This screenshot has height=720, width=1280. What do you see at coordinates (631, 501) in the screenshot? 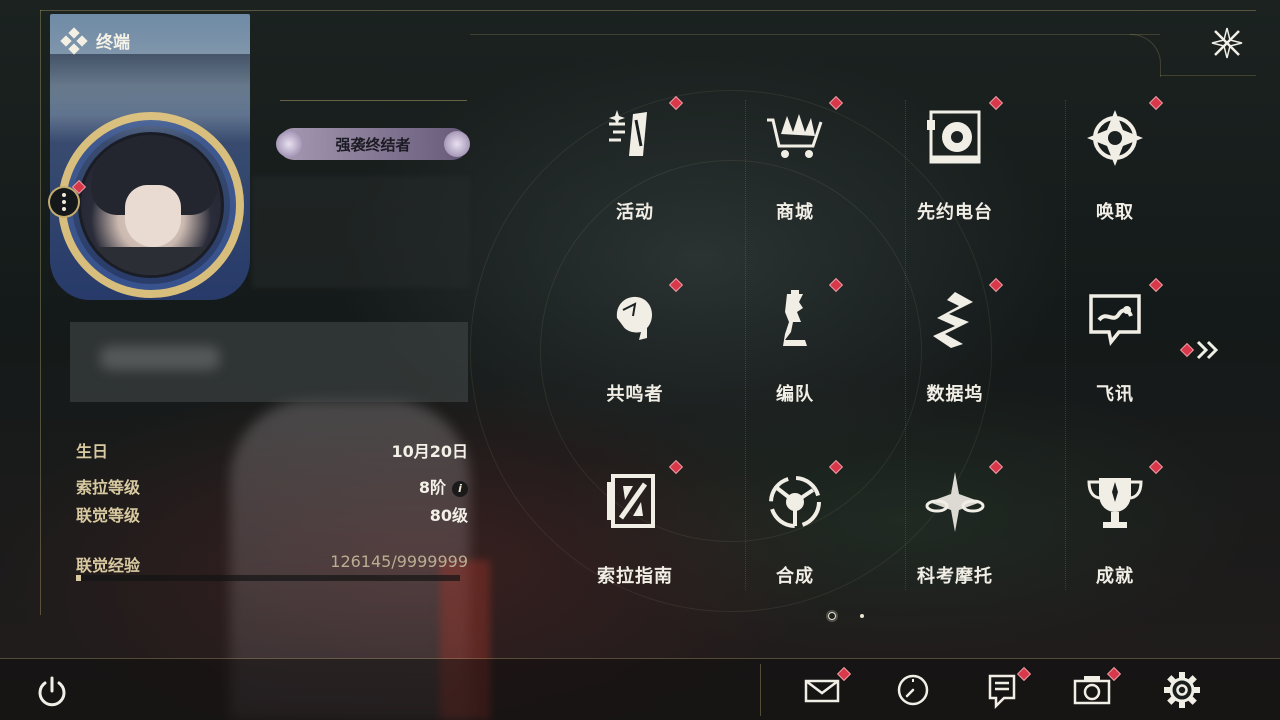
I see `guidebook-icon` at bounding box center [631, 501].